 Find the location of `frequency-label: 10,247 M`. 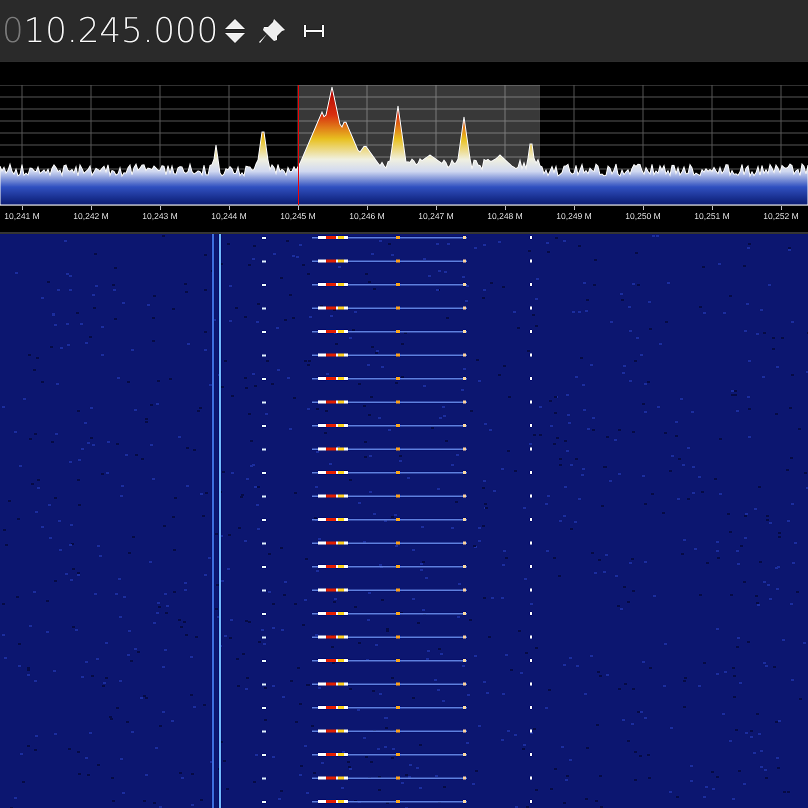

frequency-label: 10,247 M is located at coordinates (436, 216).